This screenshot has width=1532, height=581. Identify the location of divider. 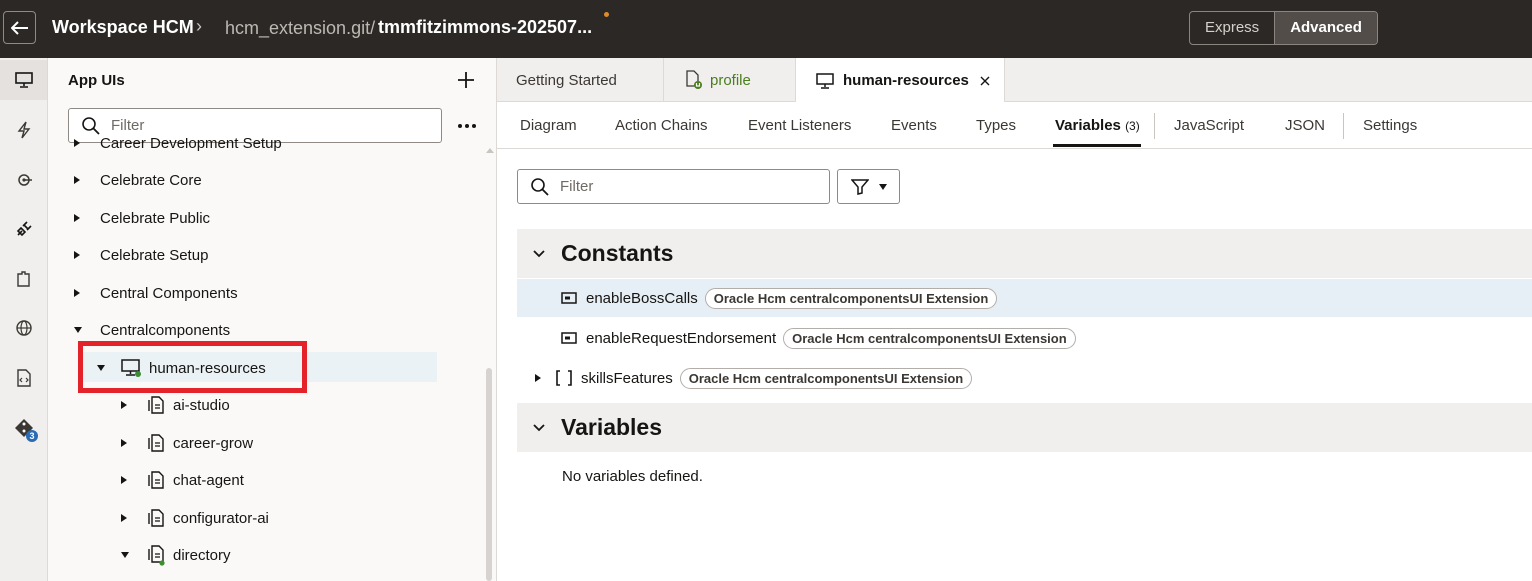
(1154, 126).